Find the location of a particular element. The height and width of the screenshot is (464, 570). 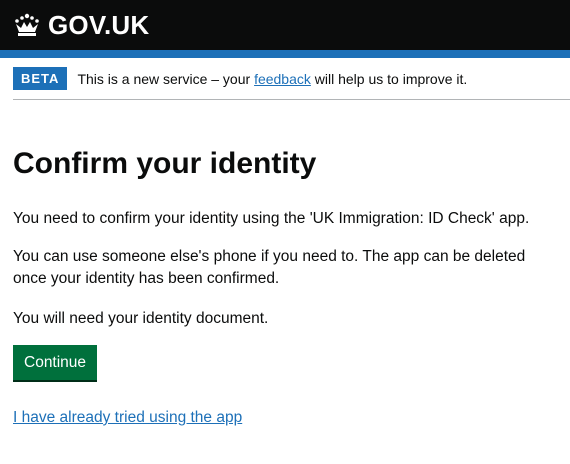

document-info-paragraph: You will need your identity document. is located at coordinates (141, 318).